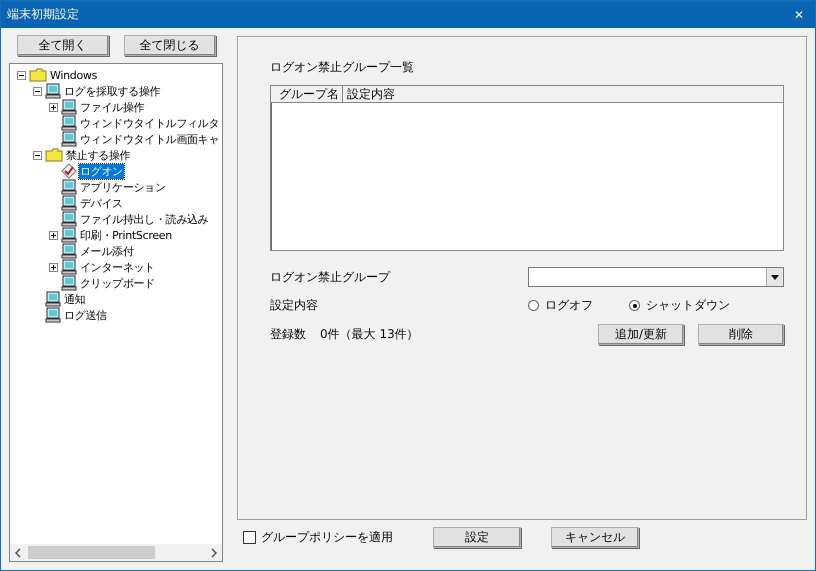 The image size is (816, 571). Describe the element at coordinates (74, 299) in the screenshot. I see `tree-item: 通知` at that location.